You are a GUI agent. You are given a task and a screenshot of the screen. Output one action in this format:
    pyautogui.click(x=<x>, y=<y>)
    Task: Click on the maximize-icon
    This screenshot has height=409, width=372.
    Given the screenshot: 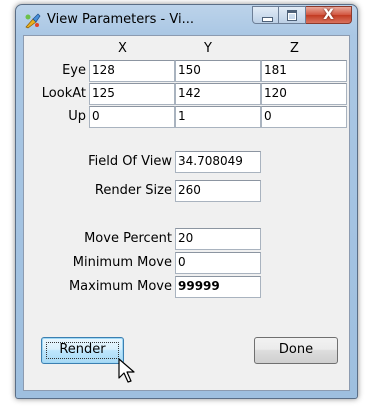 What is the action you would take?
    pyautogui.click(x=292, y=15)
    